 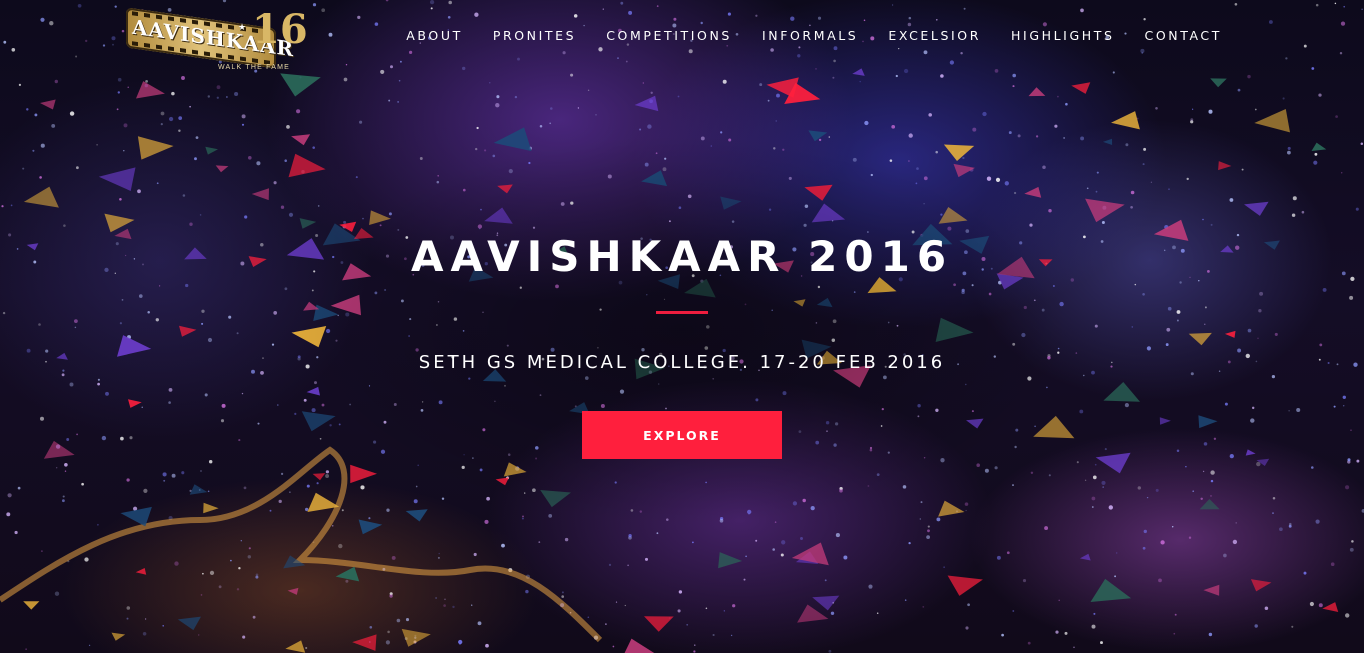 I want to click on hero-subtitle: SETH GS MEDICAL COLLEGE. 17-20 FEB 2016, so click(x=682, y=362).